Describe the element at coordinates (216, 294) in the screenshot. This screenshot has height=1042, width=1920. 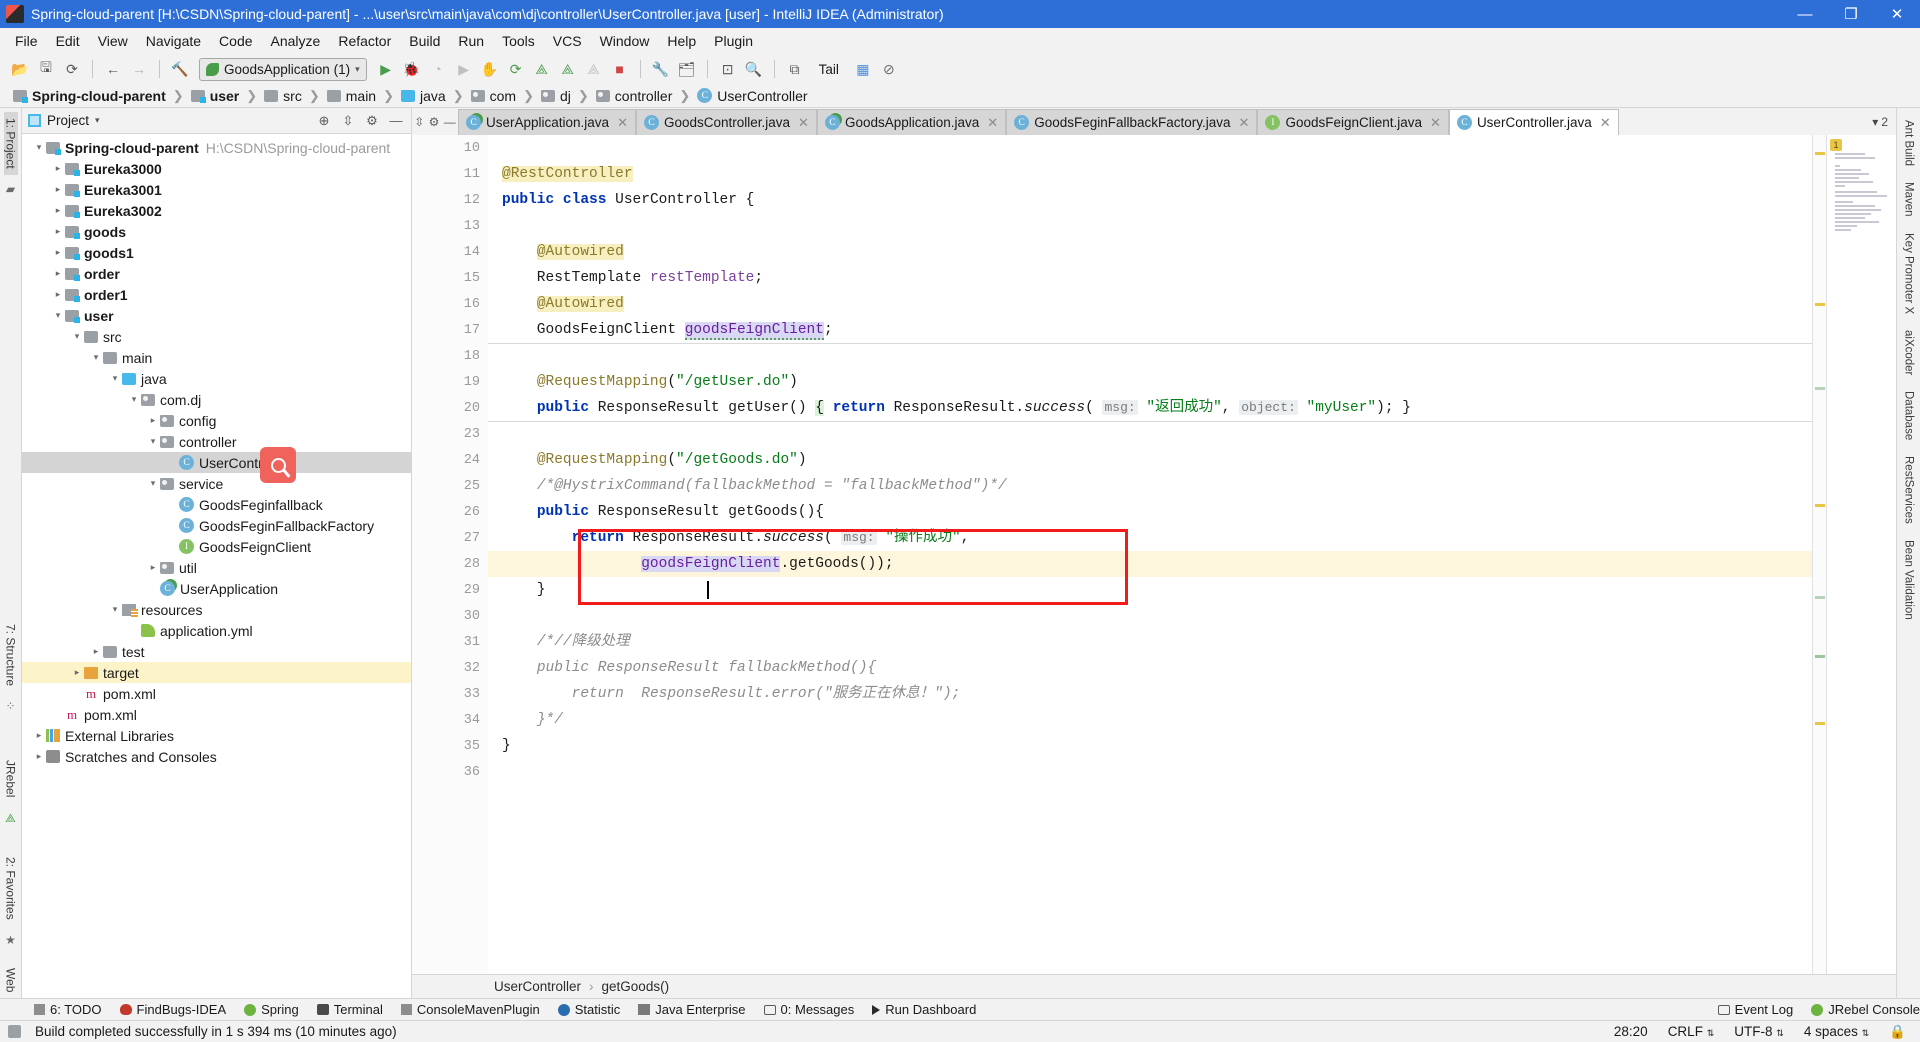
I see `tree-item: order1` at that location.